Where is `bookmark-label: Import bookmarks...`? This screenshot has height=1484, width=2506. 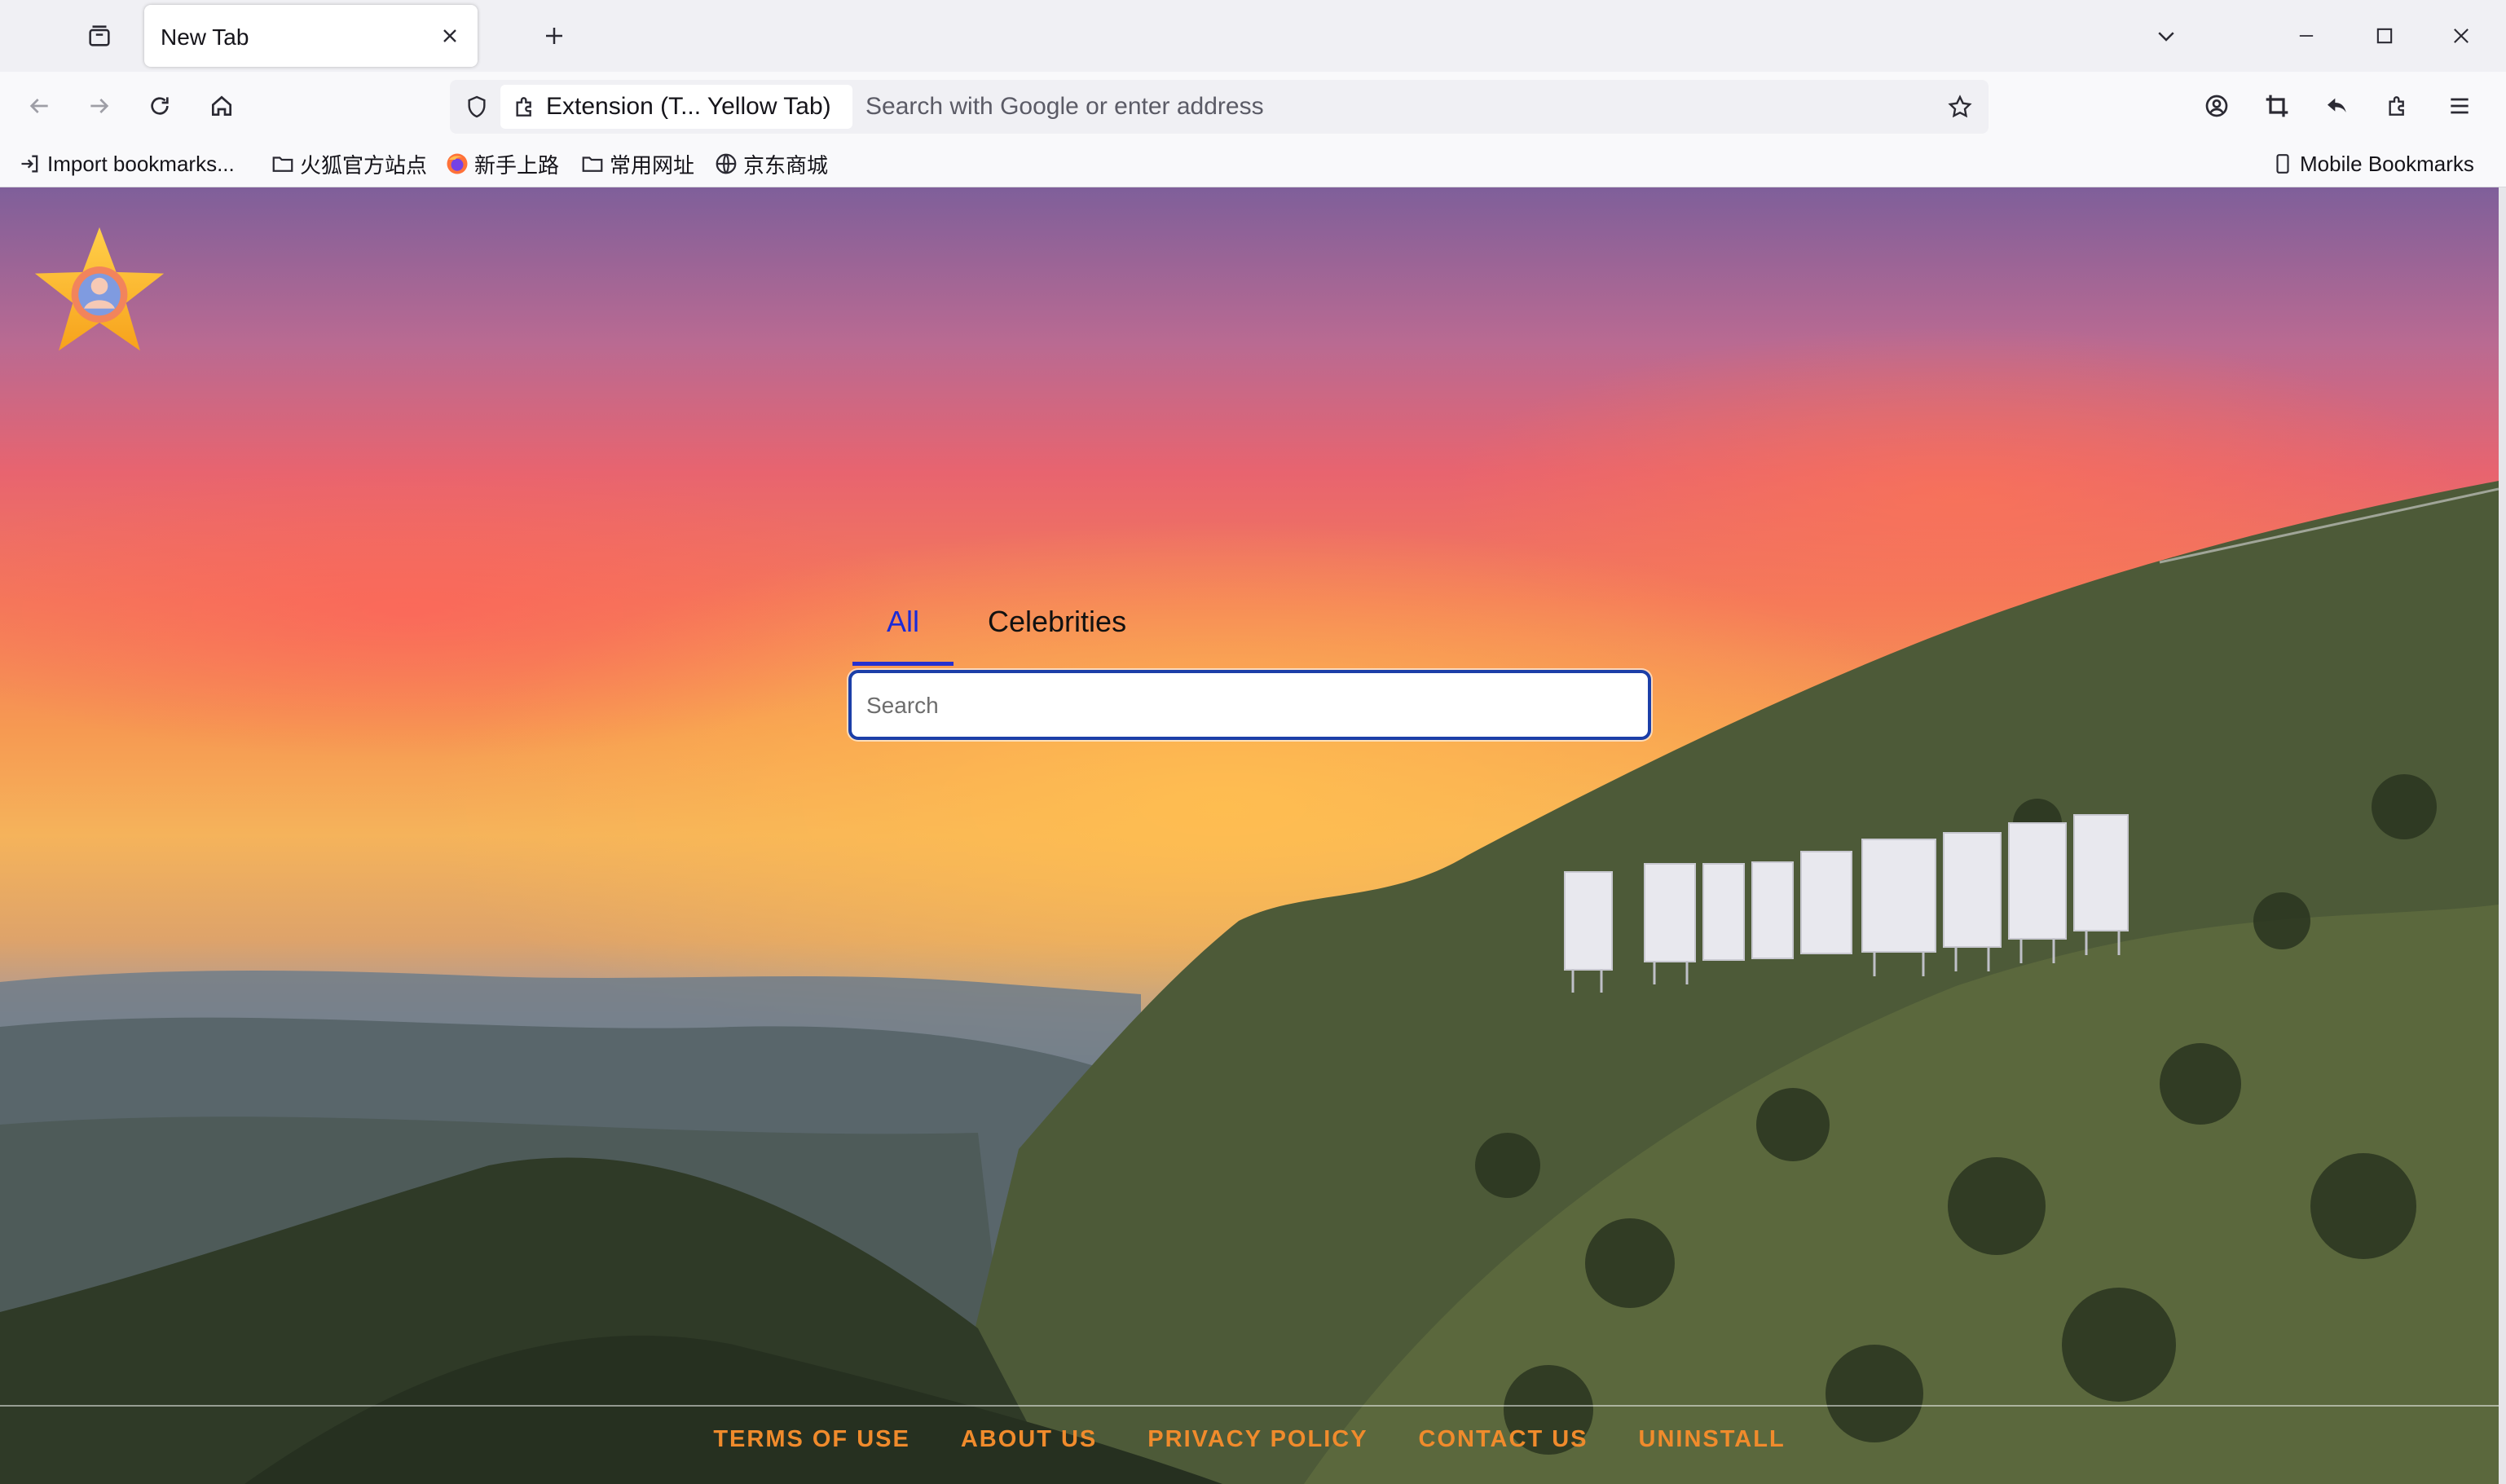
bookmark-label: Import bookmarks... is located at coordinates (141, 163).